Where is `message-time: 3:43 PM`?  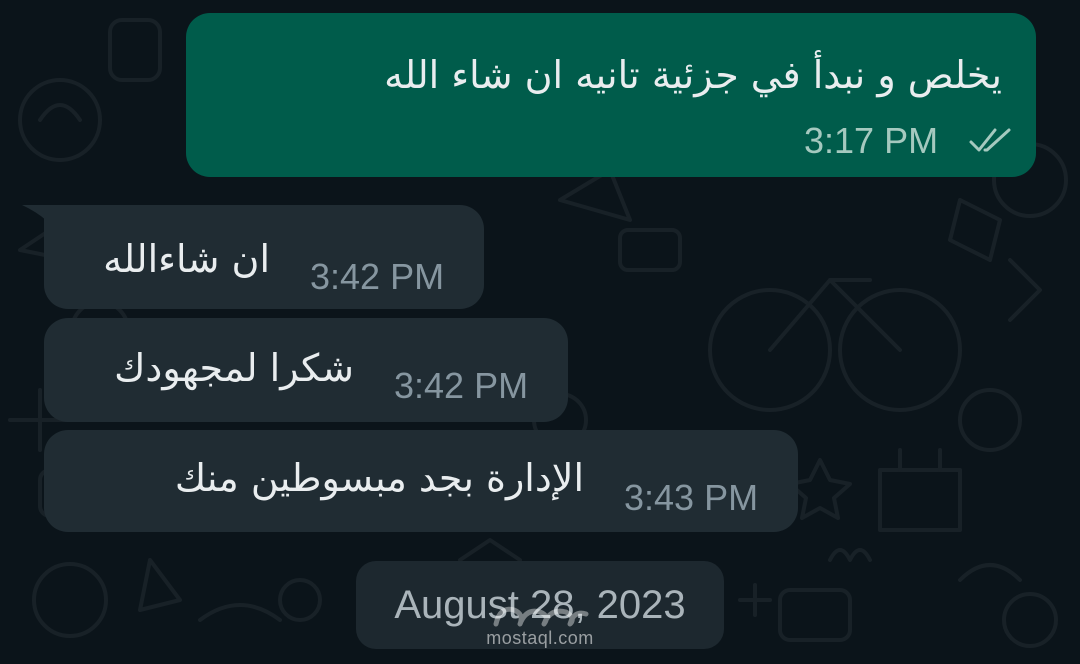 message-time: 3:43 PM is located at coordinates (691, 497).